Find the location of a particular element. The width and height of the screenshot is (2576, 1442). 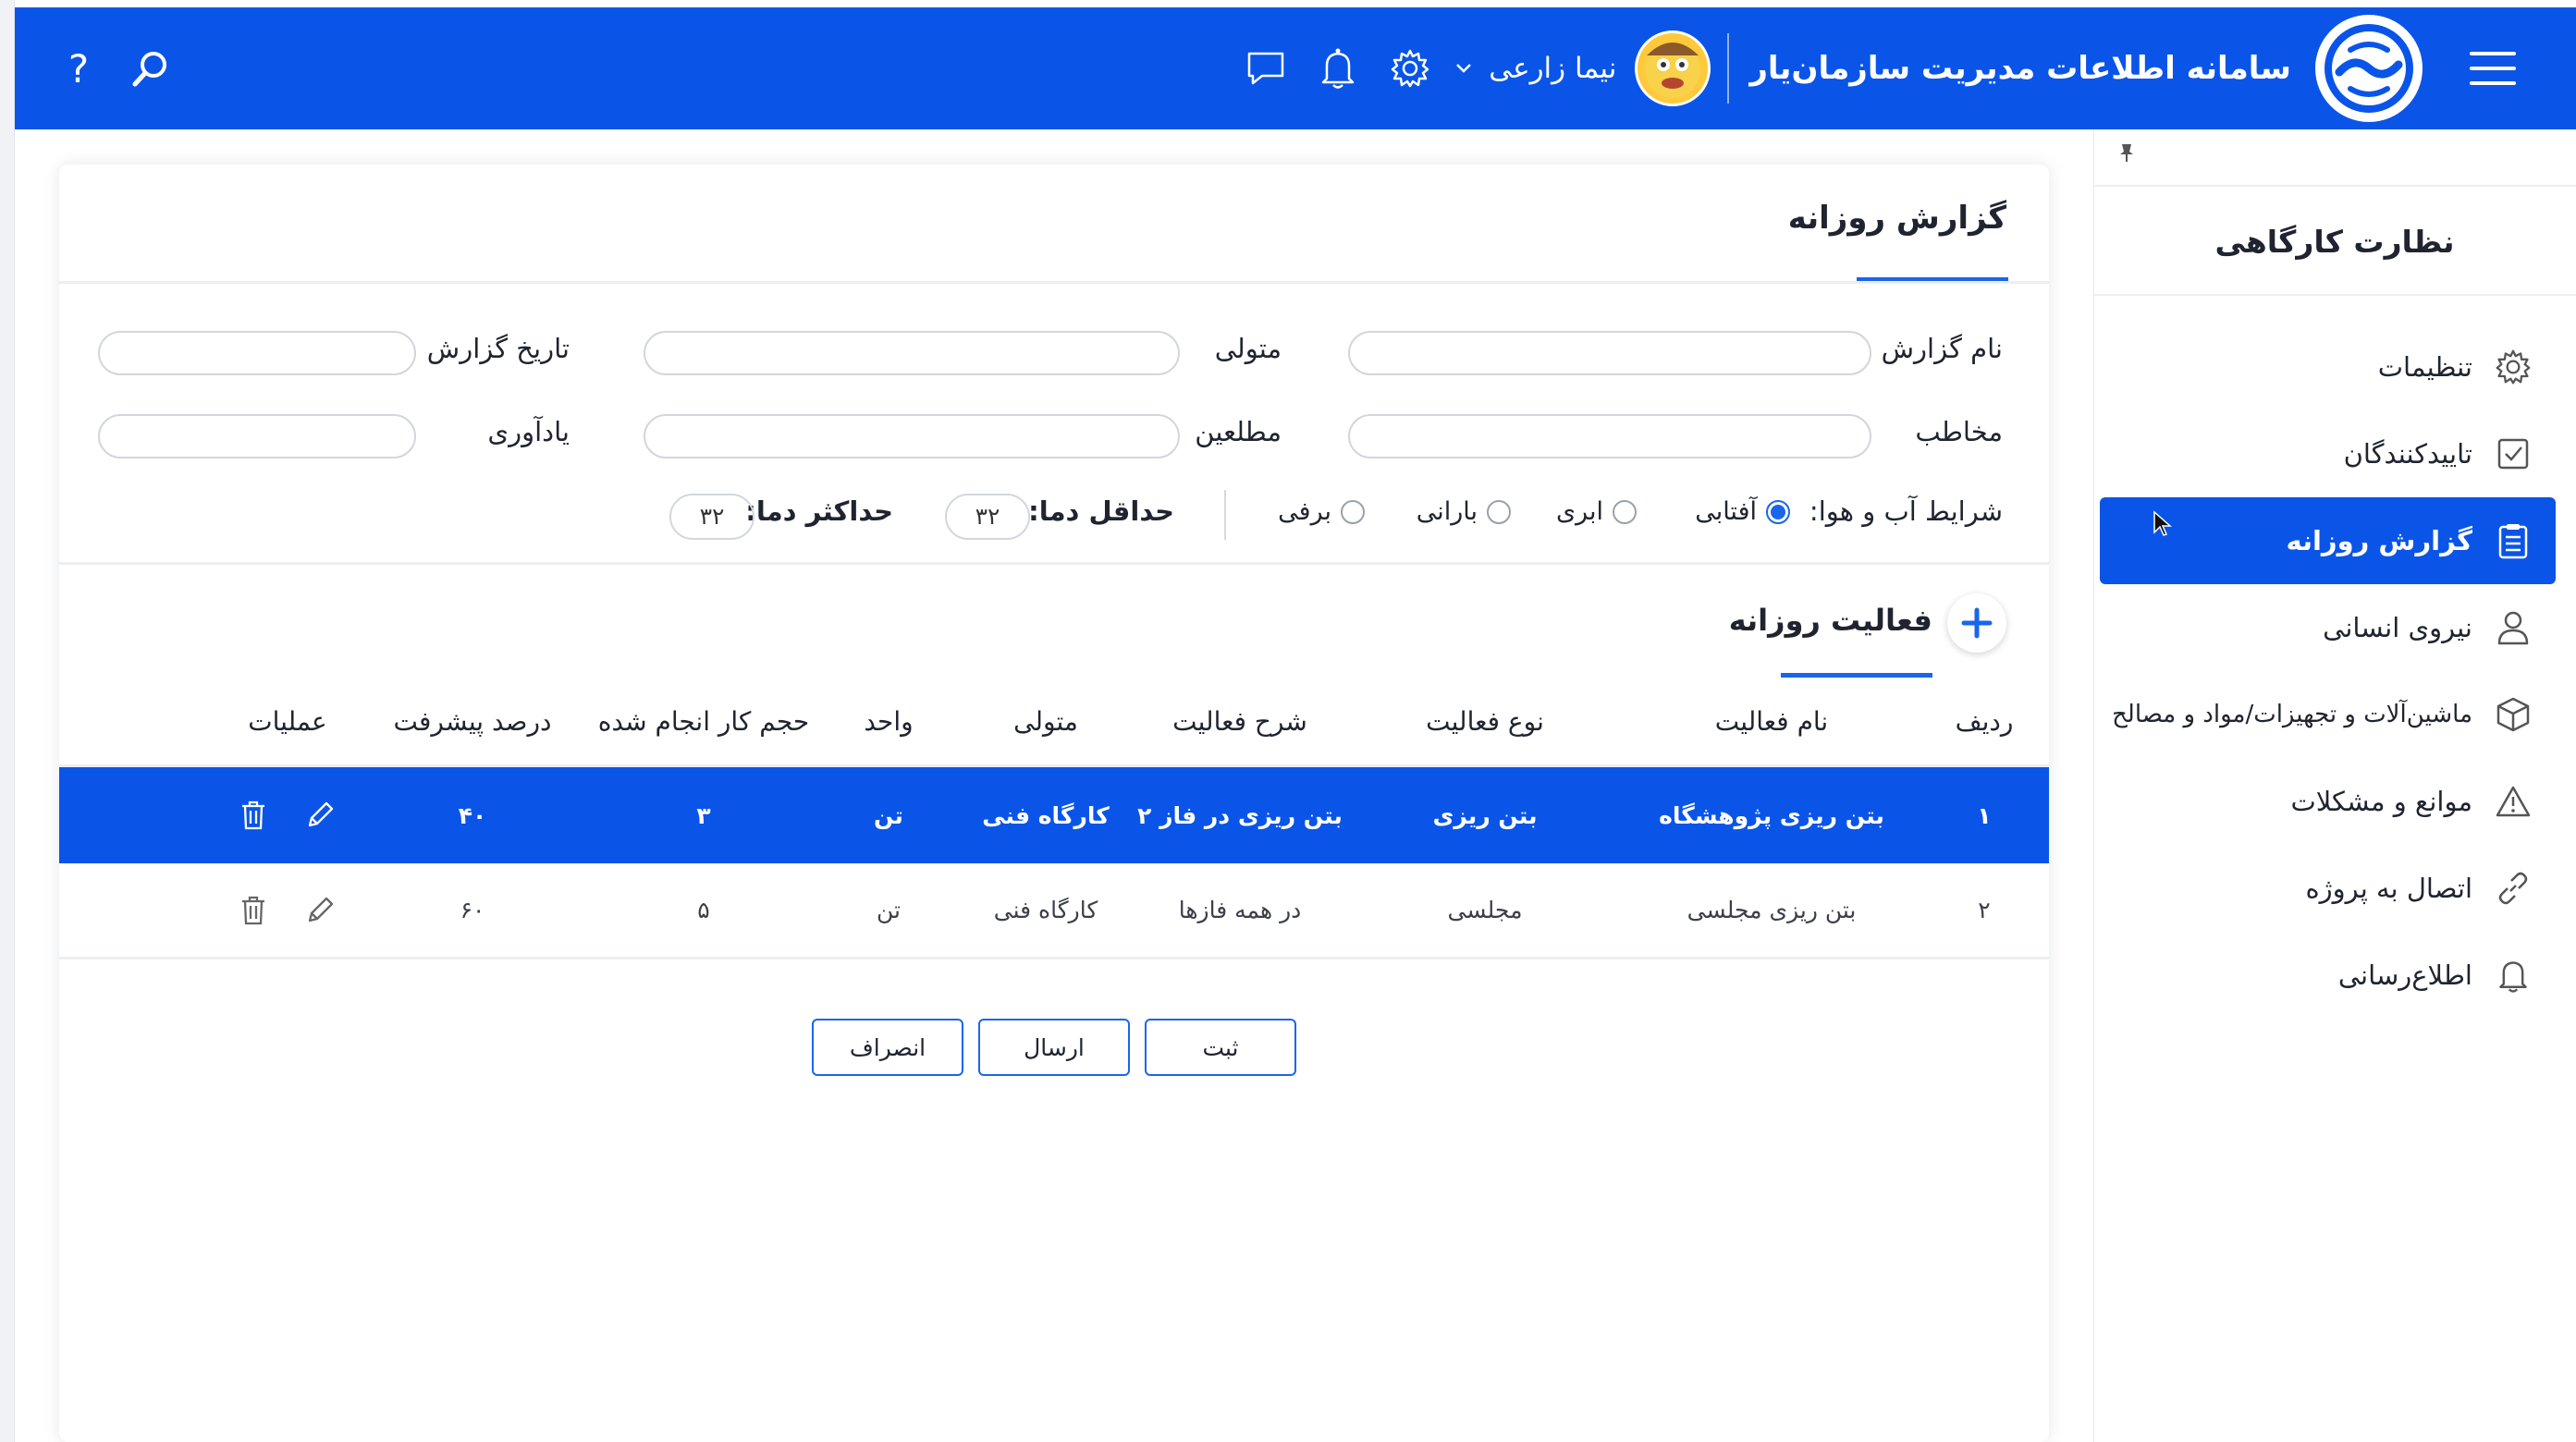

notifications-button is located at coordinates (1338, 68).